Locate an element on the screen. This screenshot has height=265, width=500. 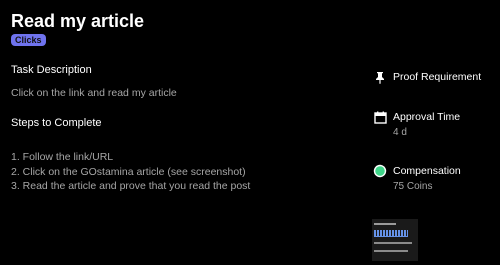
approval-time-label: Approval Time is located at coordinates (427, 117).